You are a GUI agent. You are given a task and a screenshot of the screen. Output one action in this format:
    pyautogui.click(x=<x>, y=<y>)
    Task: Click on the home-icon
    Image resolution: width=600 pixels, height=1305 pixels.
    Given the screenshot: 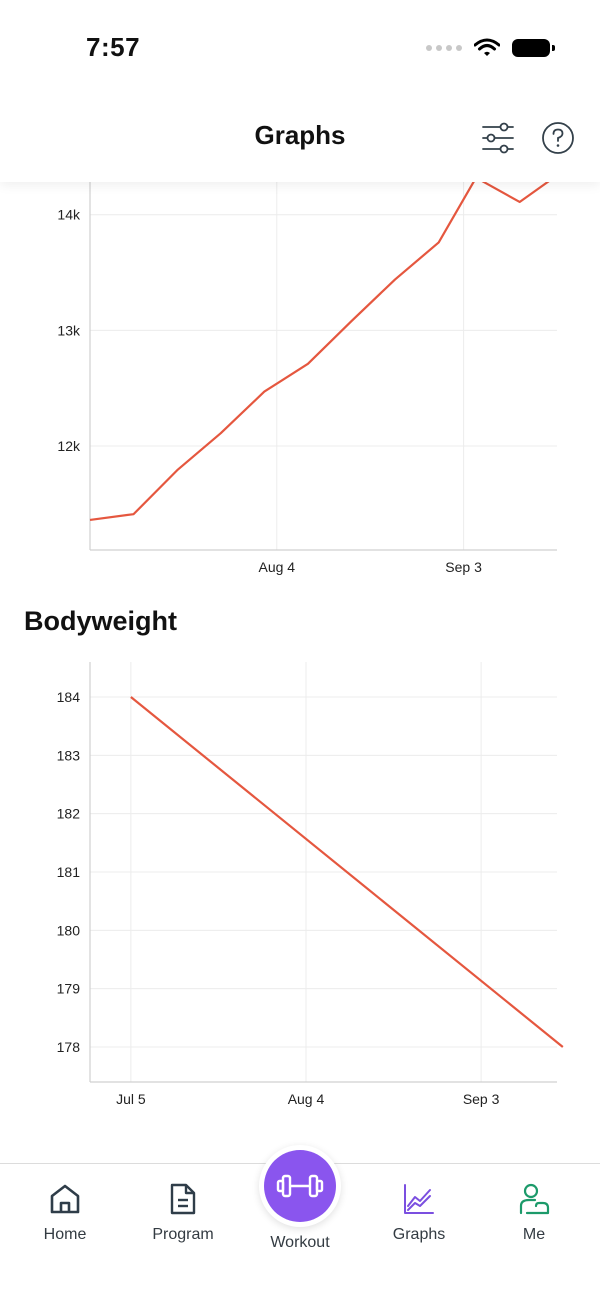 What is the action you would take?
    pyautogui.click(x=65, y=1199)
    